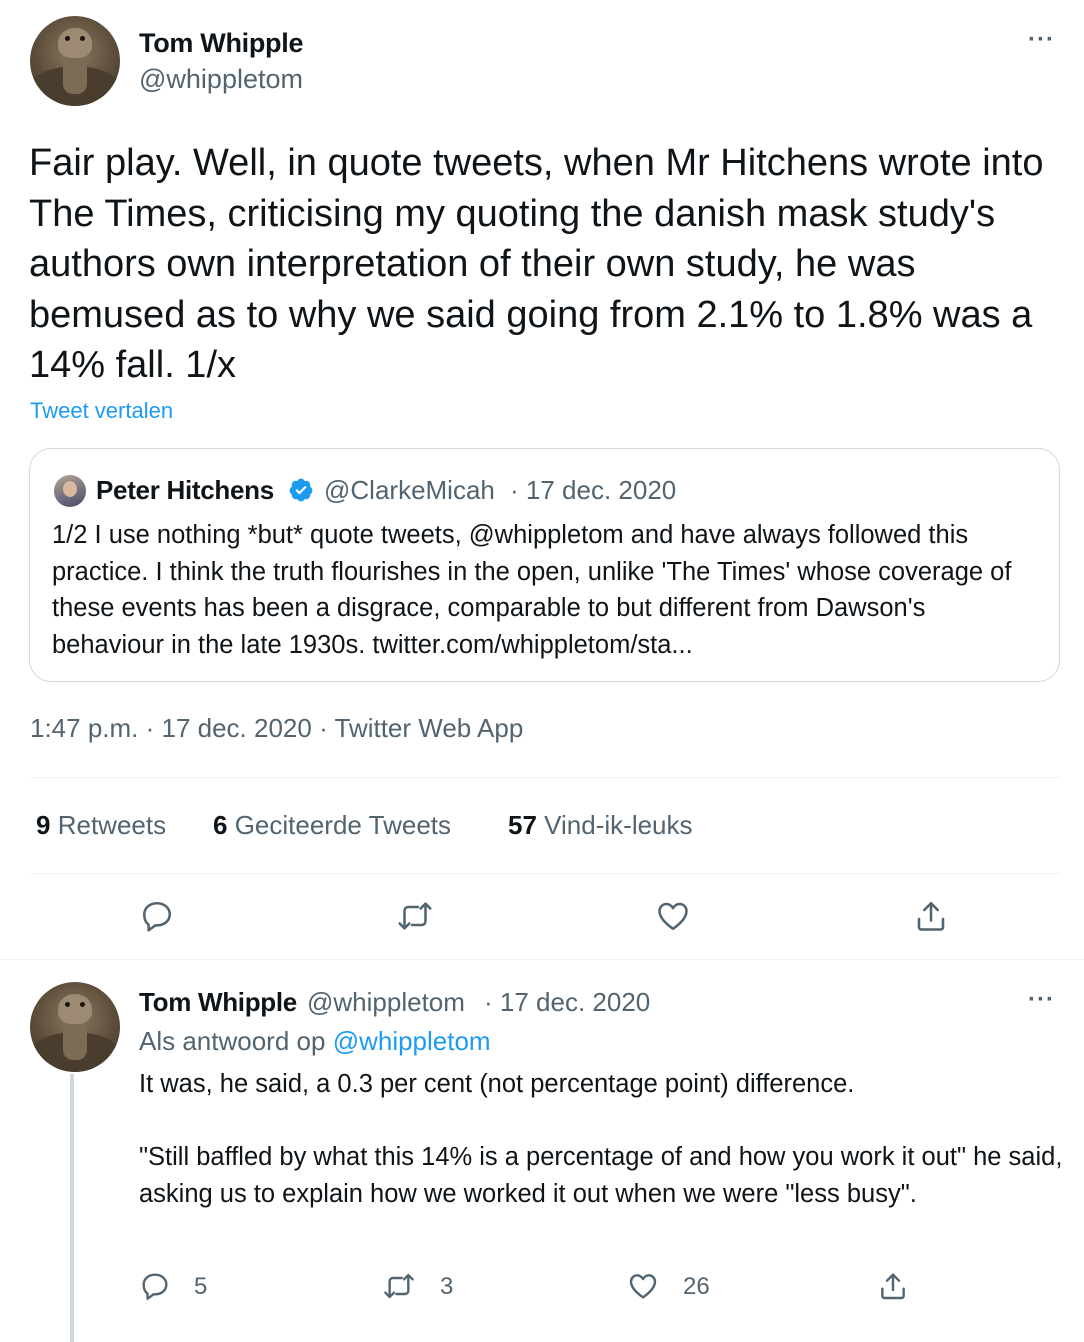  What do you see at coordinates (185, 490) in the screenshot?
I see `quoted-author-name: Peter Hitchens` at bounding box center [185, 490].